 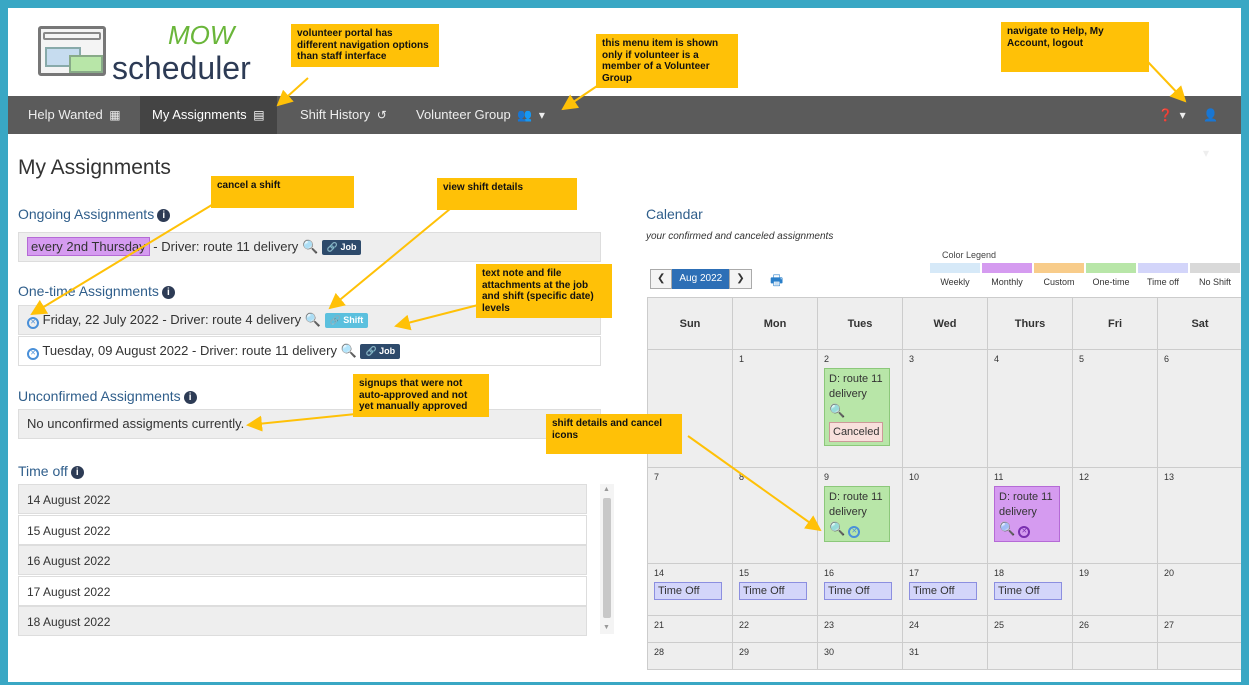 I want to click on calendar-day: 6, so click(x=1199, y=408).